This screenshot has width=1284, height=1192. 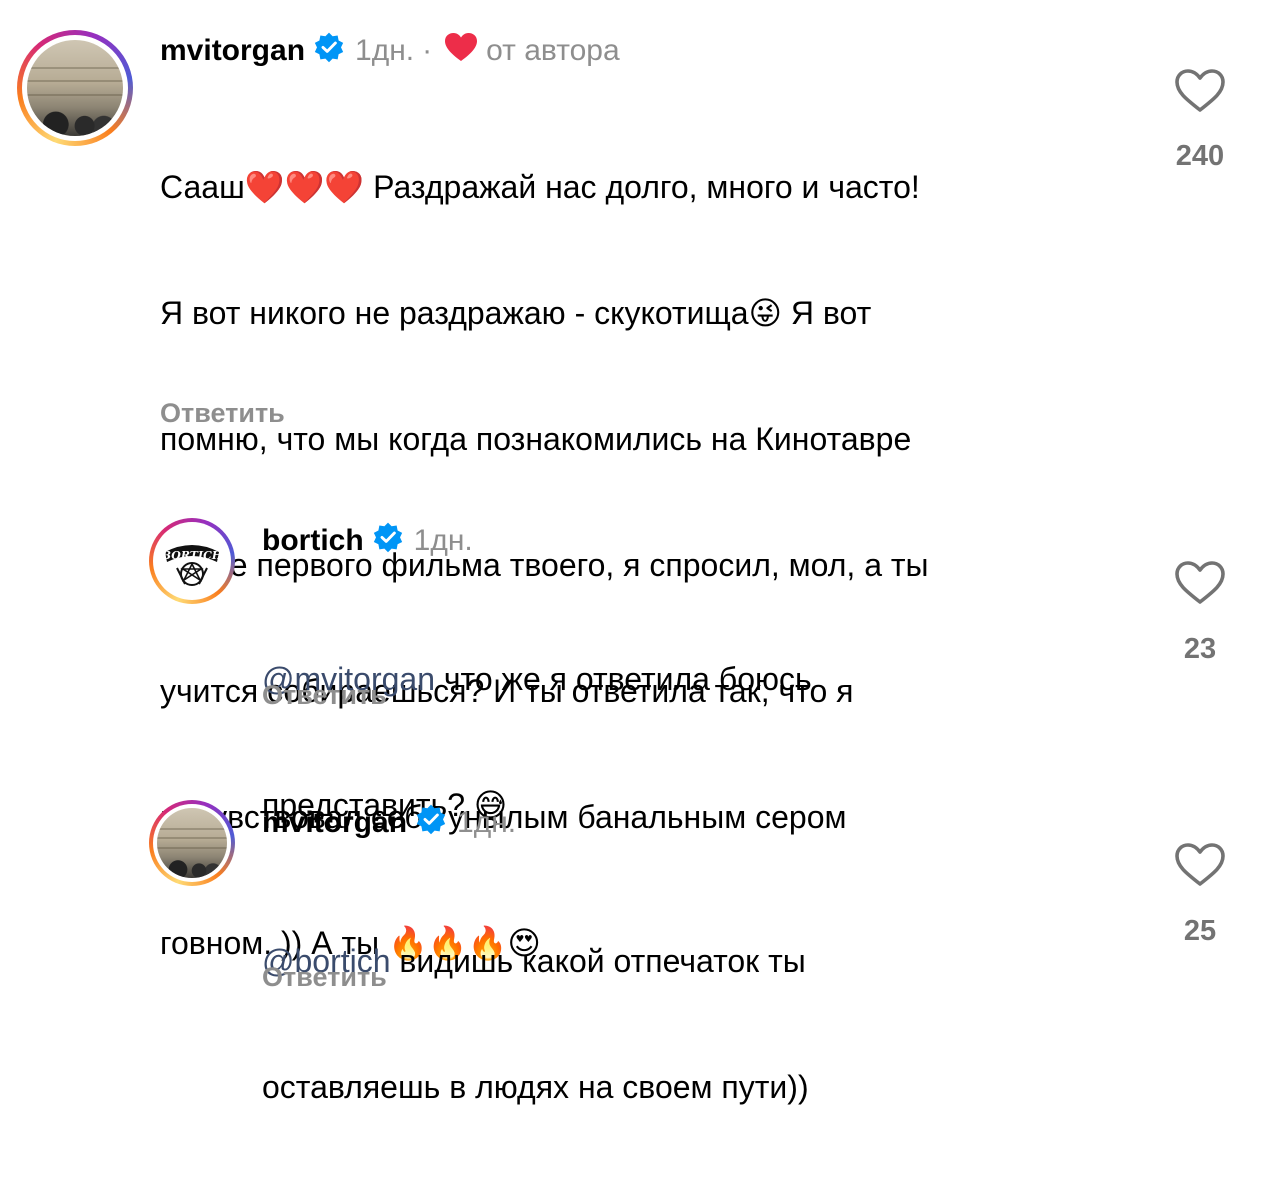 I want to click on comment-header: bortich 1дн., so click(x=367, y=541).